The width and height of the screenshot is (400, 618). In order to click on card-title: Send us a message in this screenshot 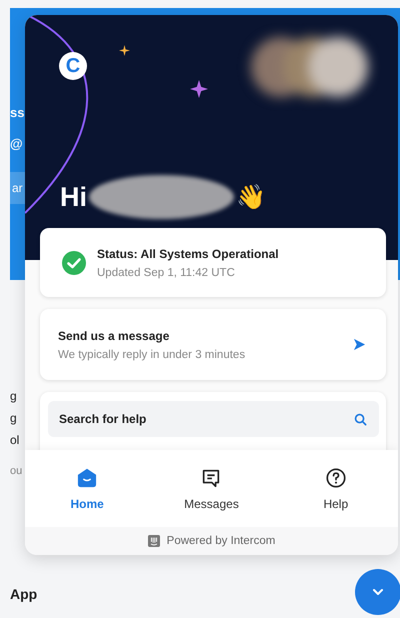, I will do `click(114, 335)`.